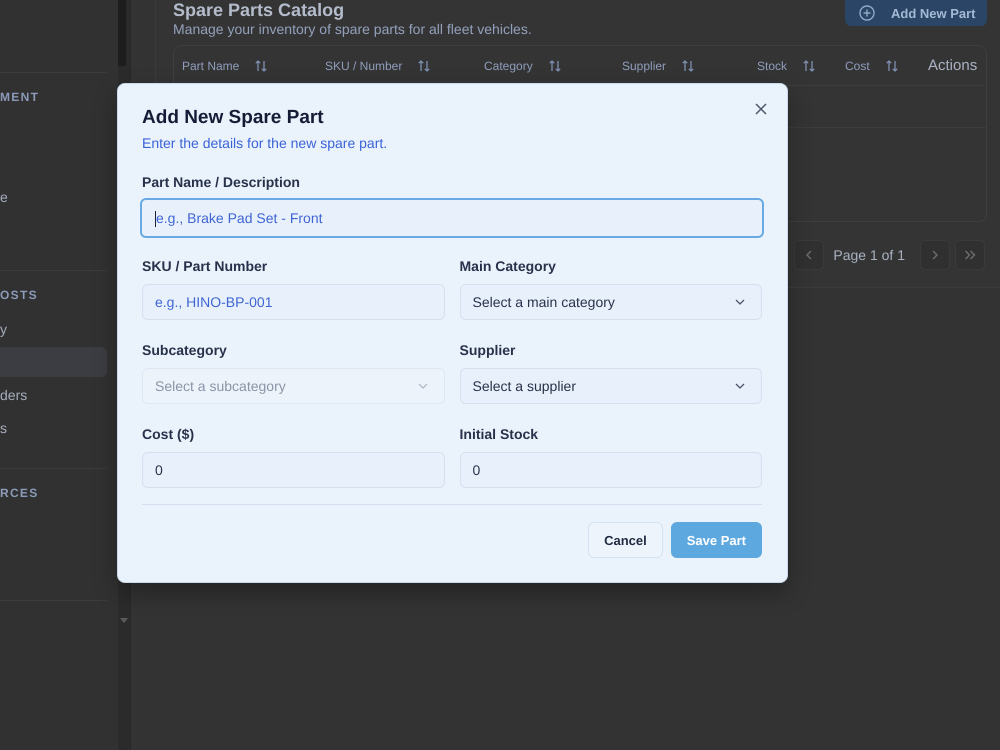 The width and height of the screenshot is (1000, 750). What do you see at coordinates (169, 434) in the screenshot?
I see `field-label: Cost ($)` at bounding box center [169, 434].